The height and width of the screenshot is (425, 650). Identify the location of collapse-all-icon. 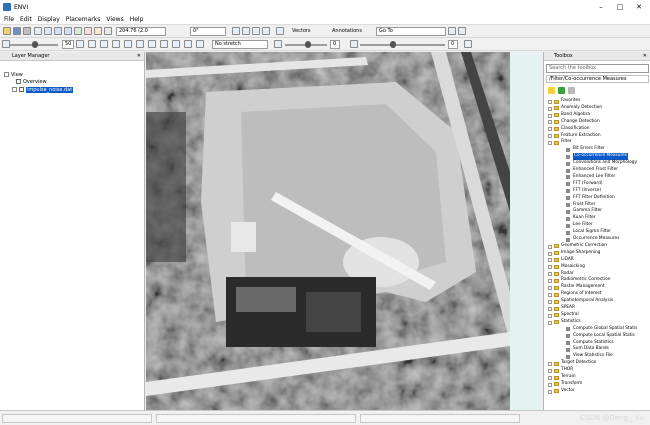
(571, 90).